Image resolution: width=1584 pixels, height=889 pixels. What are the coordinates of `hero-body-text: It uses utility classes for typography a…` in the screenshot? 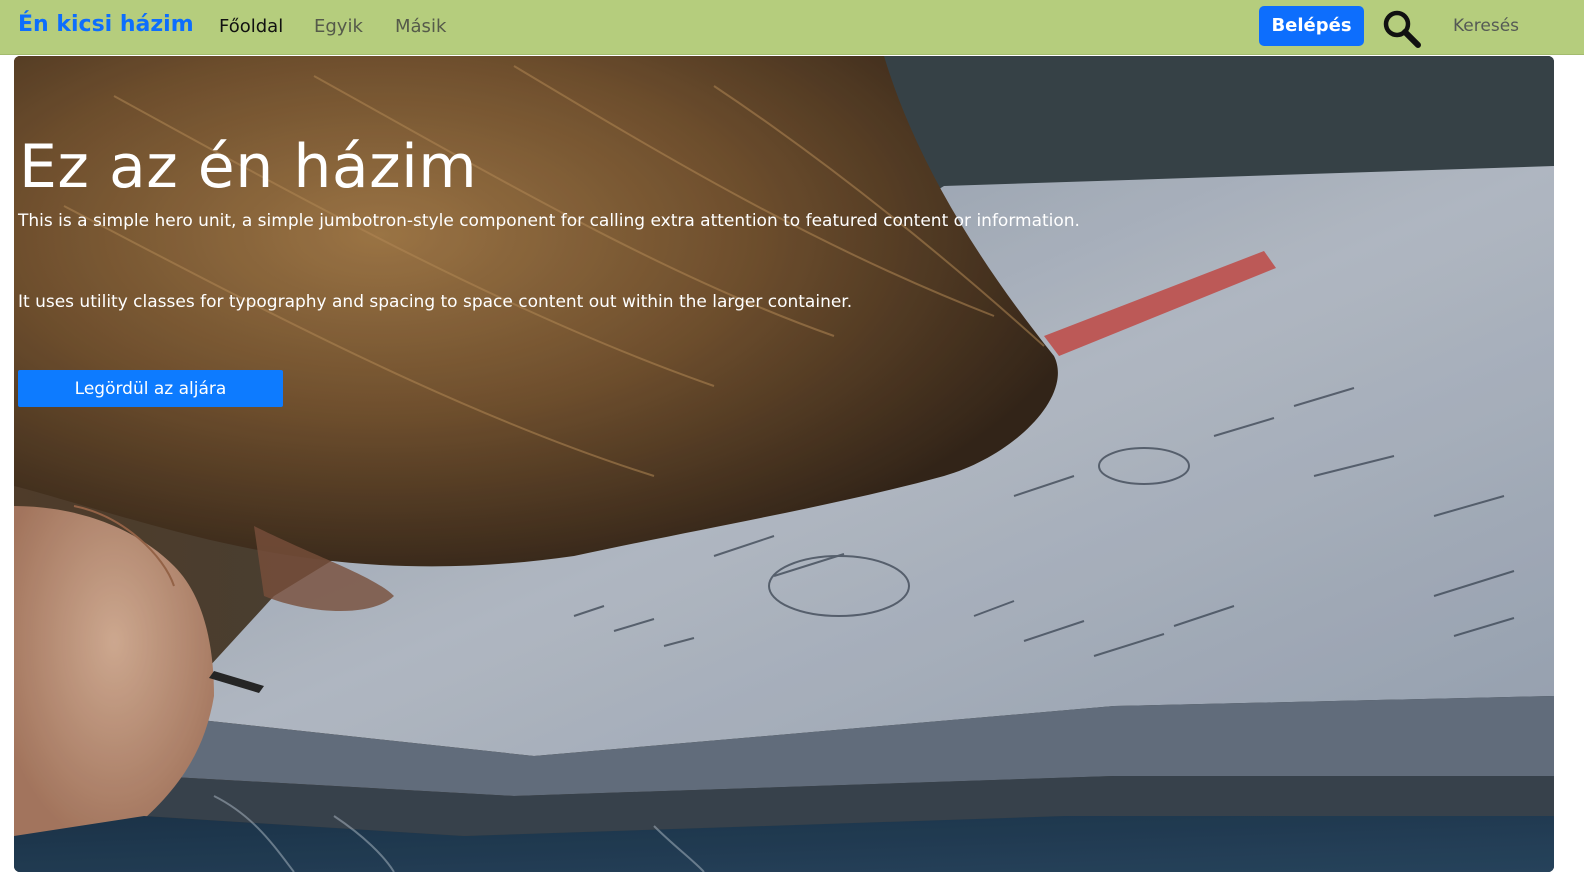 It's located at (435, 302).